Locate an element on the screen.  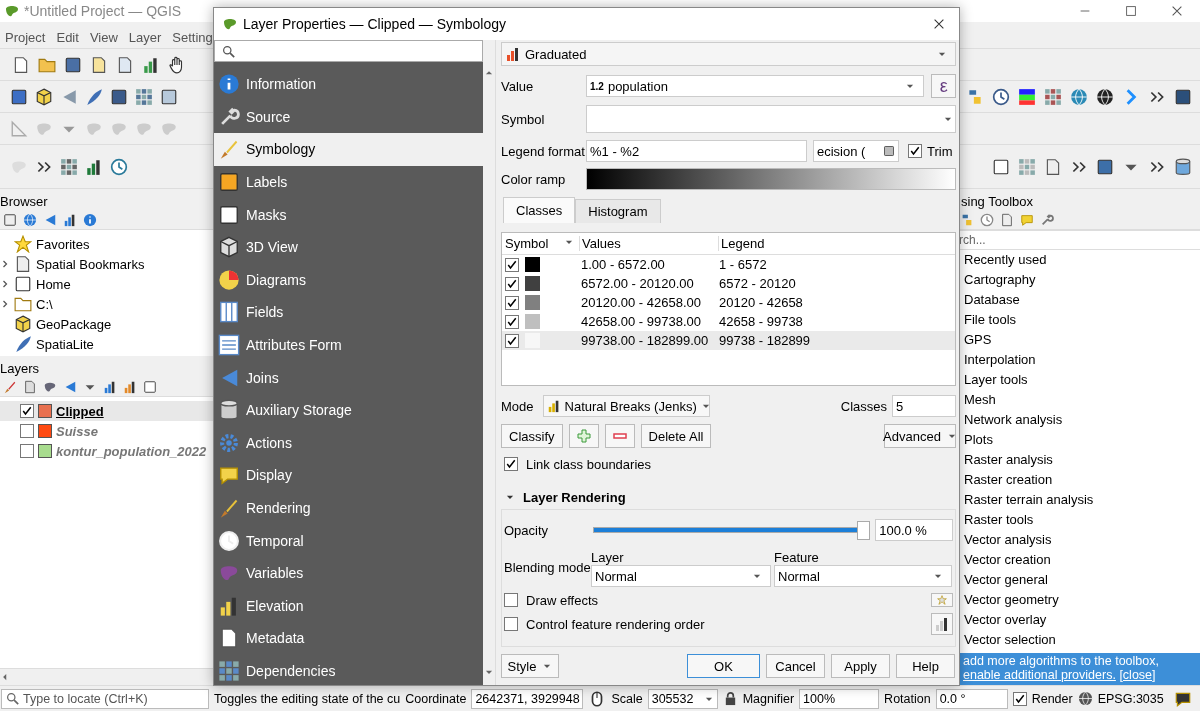
locator-field: Type to locate (Ctrl+K) is located at coordinates (105, 698).